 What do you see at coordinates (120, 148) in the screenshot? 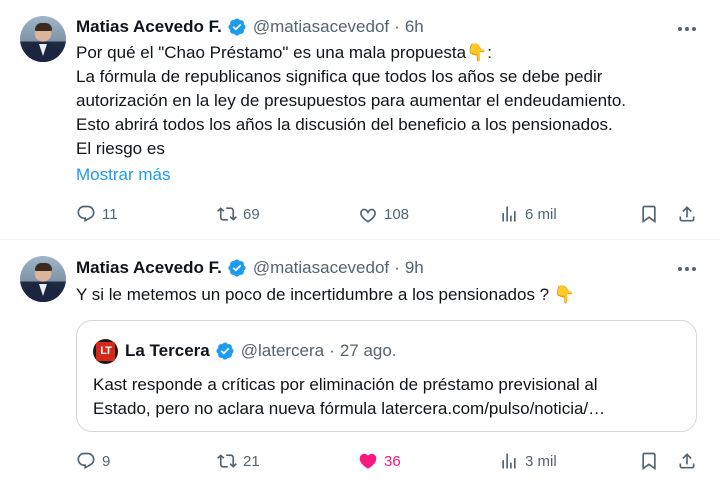
I see `tweet-text-line: El riesgo es` at bounding box center [120, 148].